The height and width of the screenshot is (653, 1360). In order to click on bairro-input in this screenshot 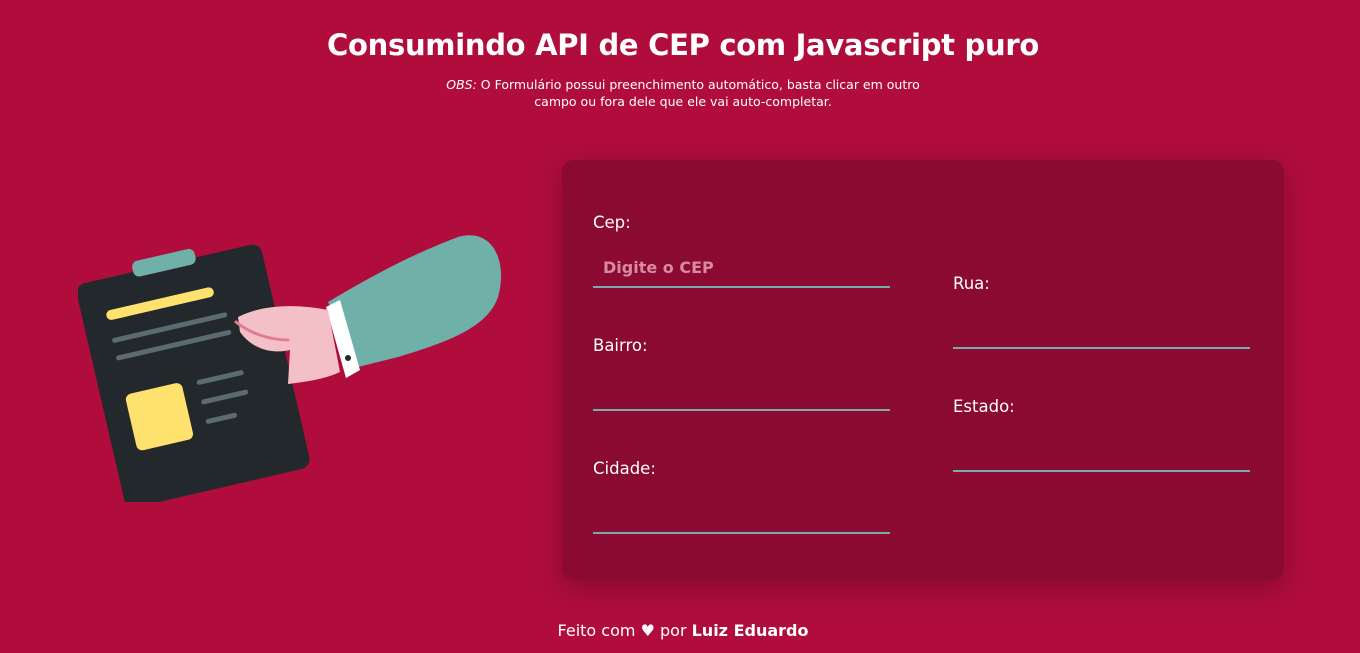, I will do `click(741, 391)`.